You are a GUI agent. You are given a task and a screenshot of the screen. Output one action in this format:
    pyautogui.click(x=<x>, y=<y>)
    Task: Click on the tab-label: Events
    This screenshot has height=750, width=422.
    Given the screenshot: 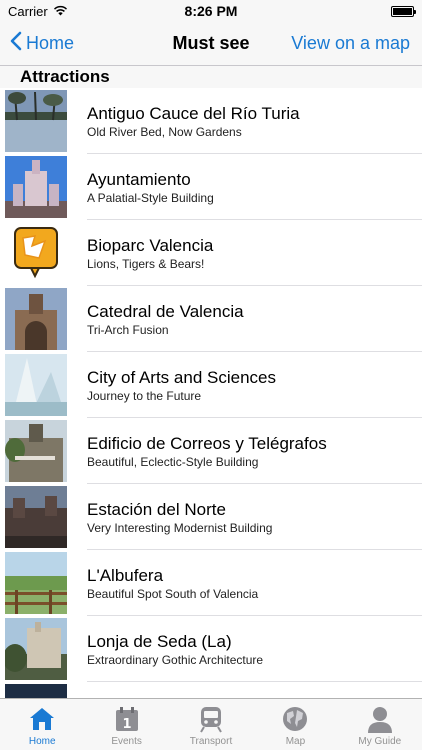 What is the action you would take?
    pyautogui.click(x=126, y=741)
    